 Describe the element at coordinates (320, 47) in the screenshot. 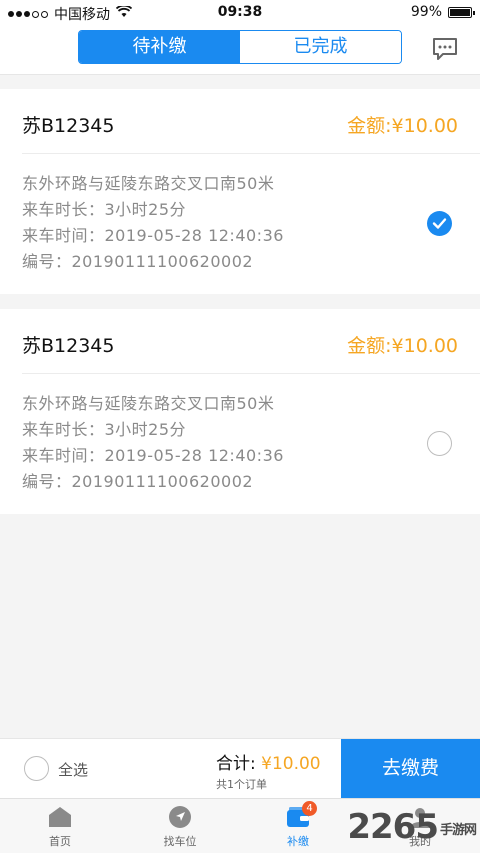

I see `tab-completed: 已完成` at that location.